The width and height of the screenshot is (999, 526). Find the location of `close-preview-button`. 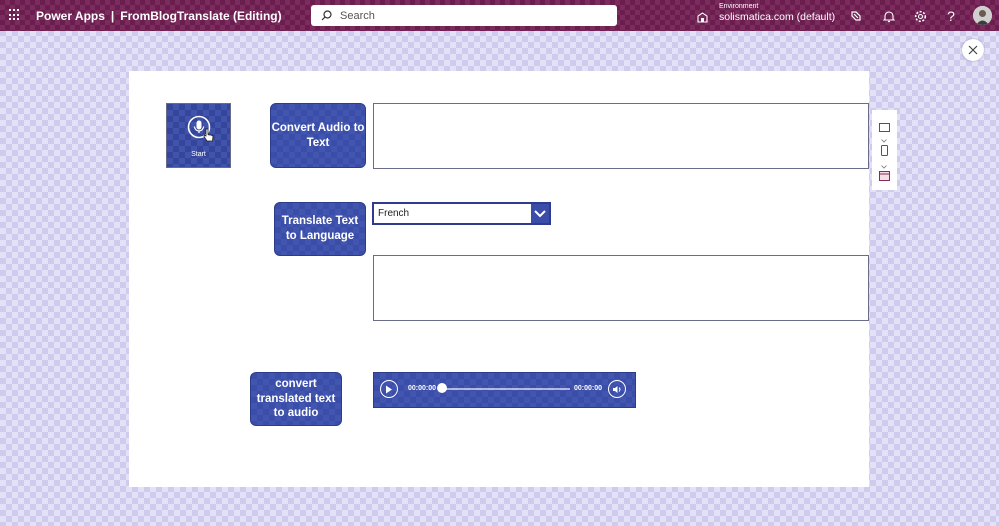

close-preview-button is located at coordinates (973, 50).